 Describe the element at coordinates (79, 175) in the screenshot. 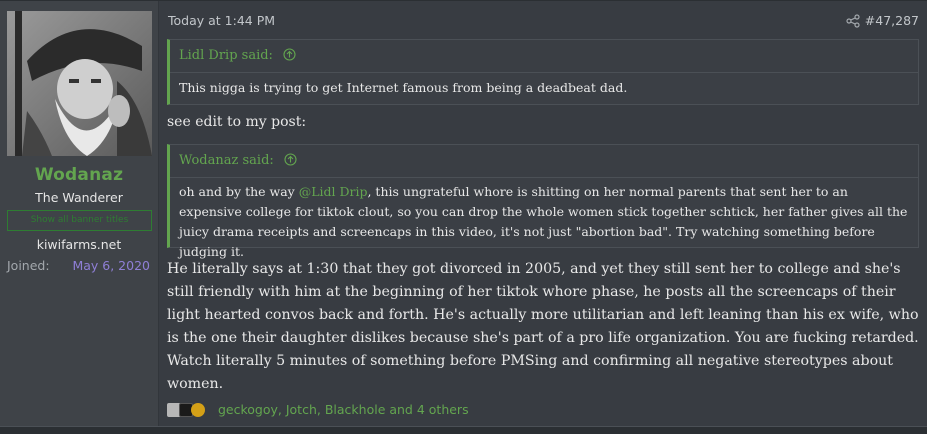

I see `username: Wodanaz` at that location.